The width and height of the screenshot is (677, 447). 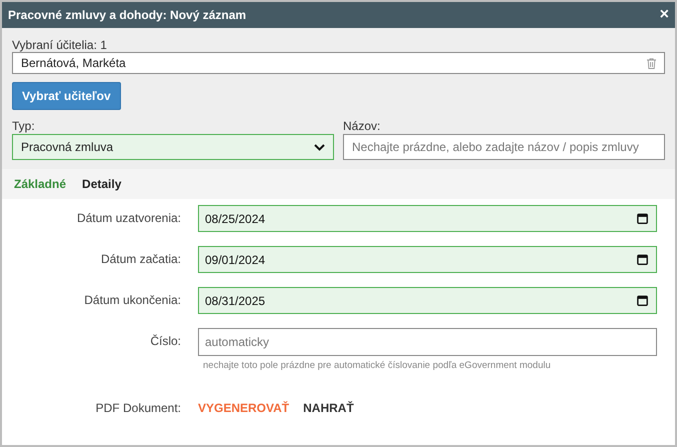 What do you see at coordinates (427, 218) in the screenshot?
I see `date-field: 08/25/2024` at bounding box center [427, 218].